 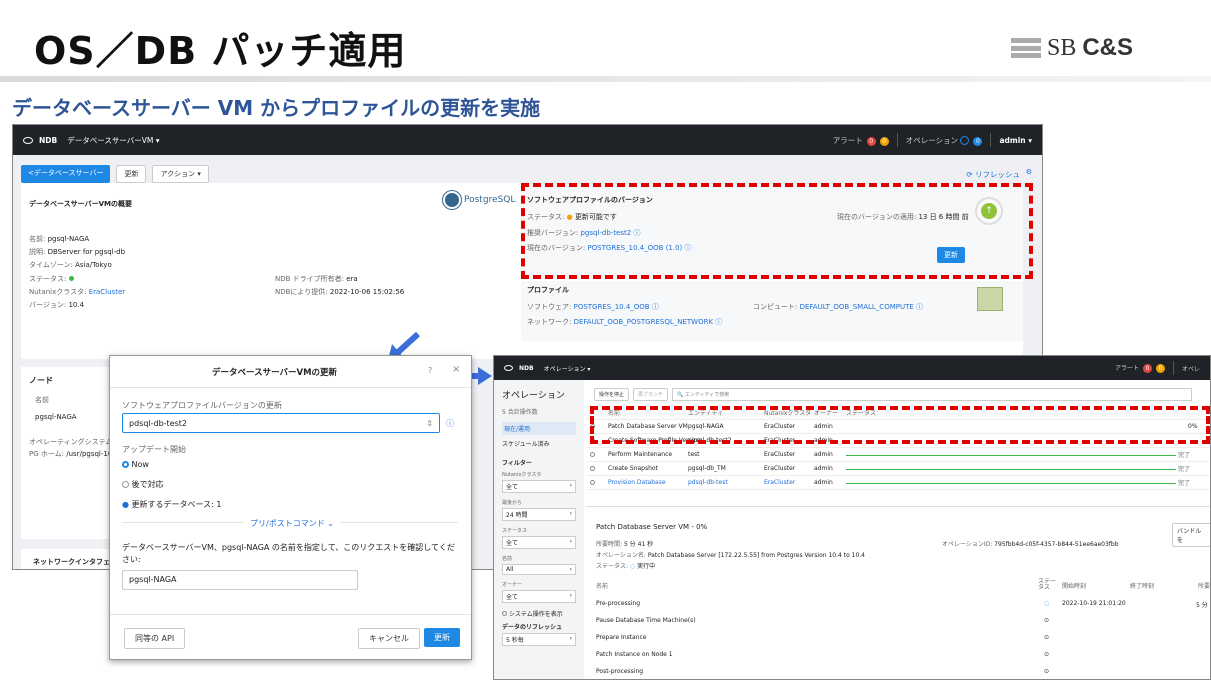 I want to click on ops-link: オペレ, so click(x=1191, y=368).